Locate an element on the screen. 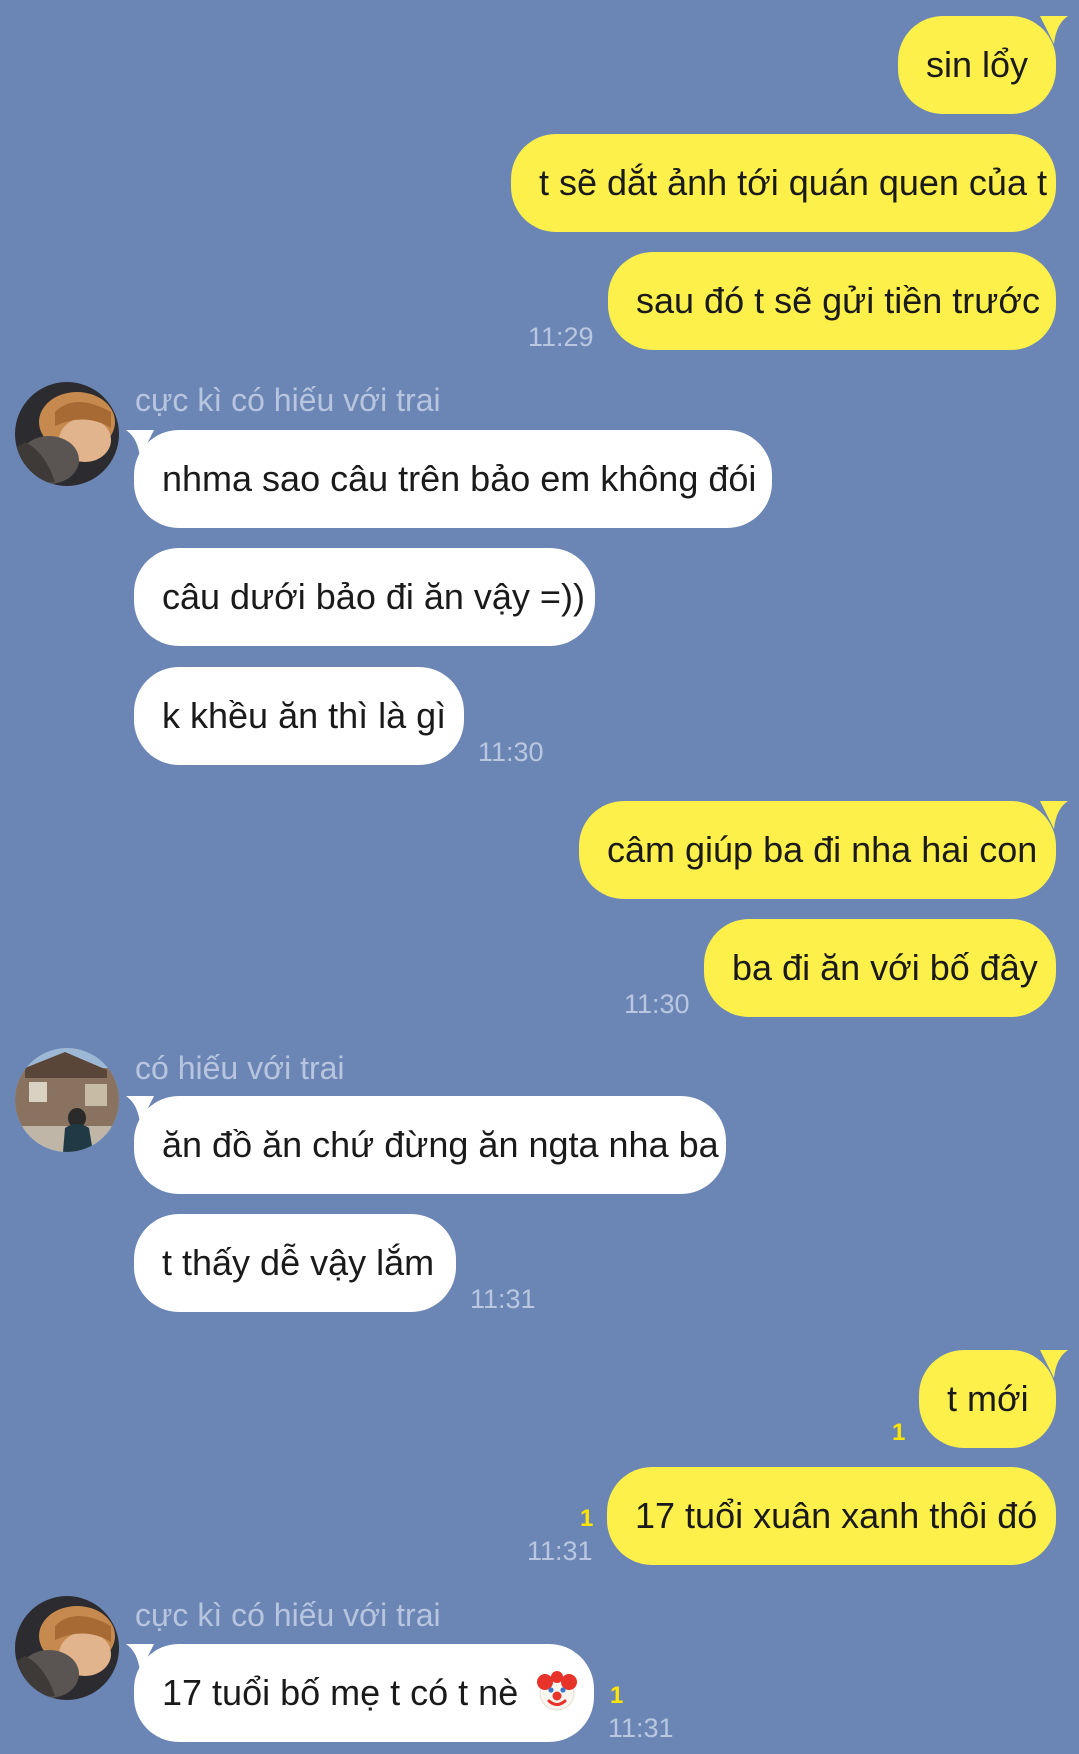 The width and height of the screenshot is (1079, 1754). sent-message-bubble: t mới is located at coordinates (987, 1399).